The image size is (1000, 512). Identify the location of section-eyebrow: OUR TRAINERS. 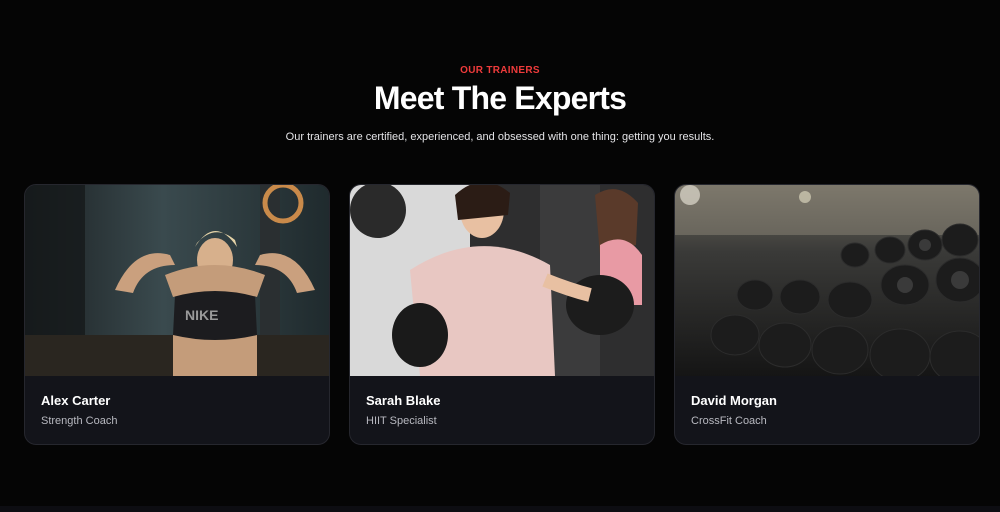
(500, 70).